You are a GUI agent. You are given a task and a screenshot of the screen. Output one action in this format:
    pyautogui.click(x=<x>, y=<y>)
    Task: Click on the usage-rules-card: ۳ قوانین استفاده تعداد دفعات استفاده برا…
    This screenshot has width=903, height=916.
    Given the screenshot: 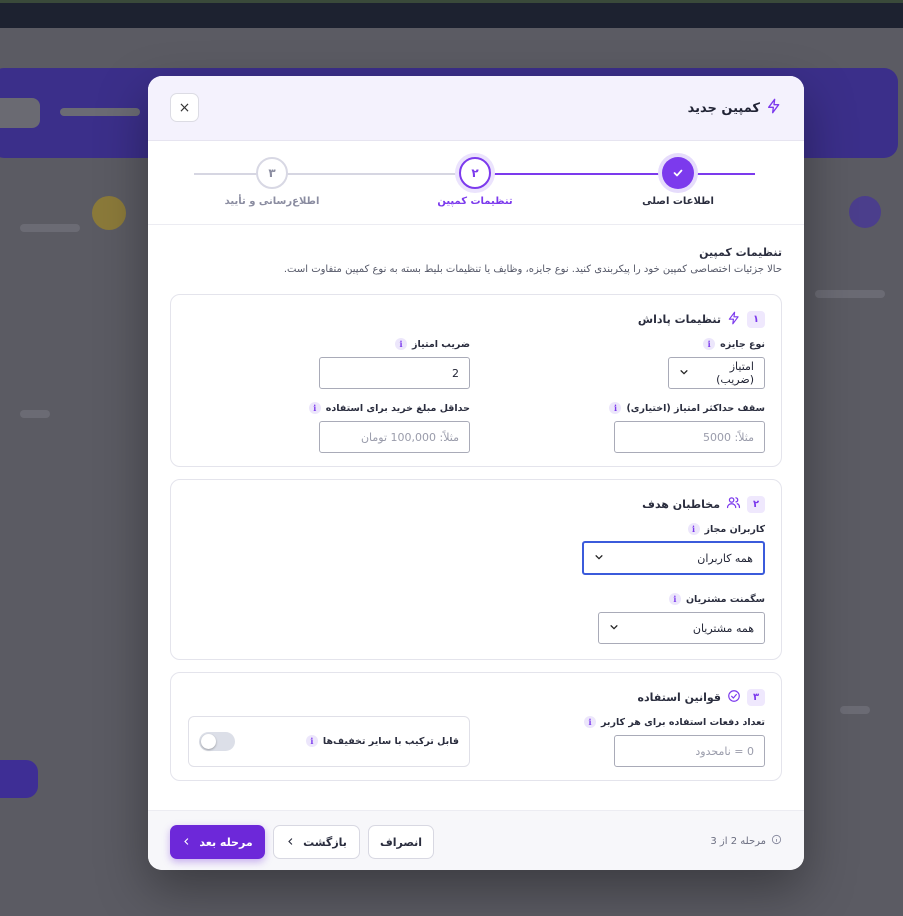 What is the action you would take?
    pyautogui.click(x=476, y=726)
    